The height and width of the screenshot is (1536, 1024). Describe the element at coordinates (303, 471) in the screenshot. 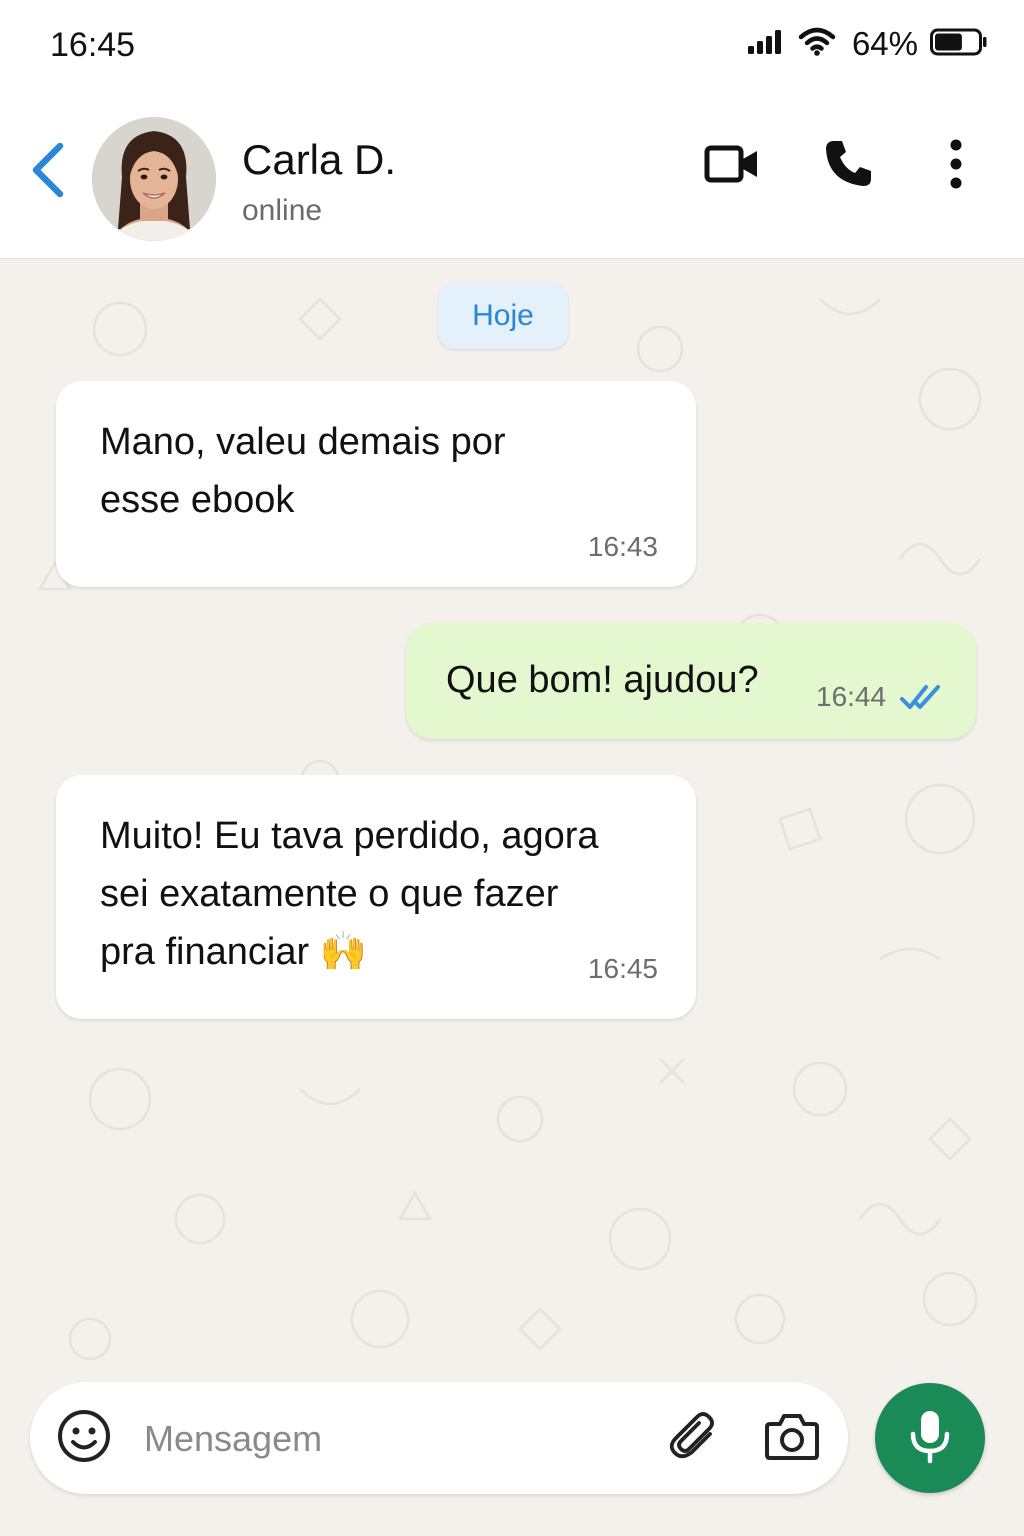

I see `message-text: Mano, valeu demais por esse ebook` at that location.